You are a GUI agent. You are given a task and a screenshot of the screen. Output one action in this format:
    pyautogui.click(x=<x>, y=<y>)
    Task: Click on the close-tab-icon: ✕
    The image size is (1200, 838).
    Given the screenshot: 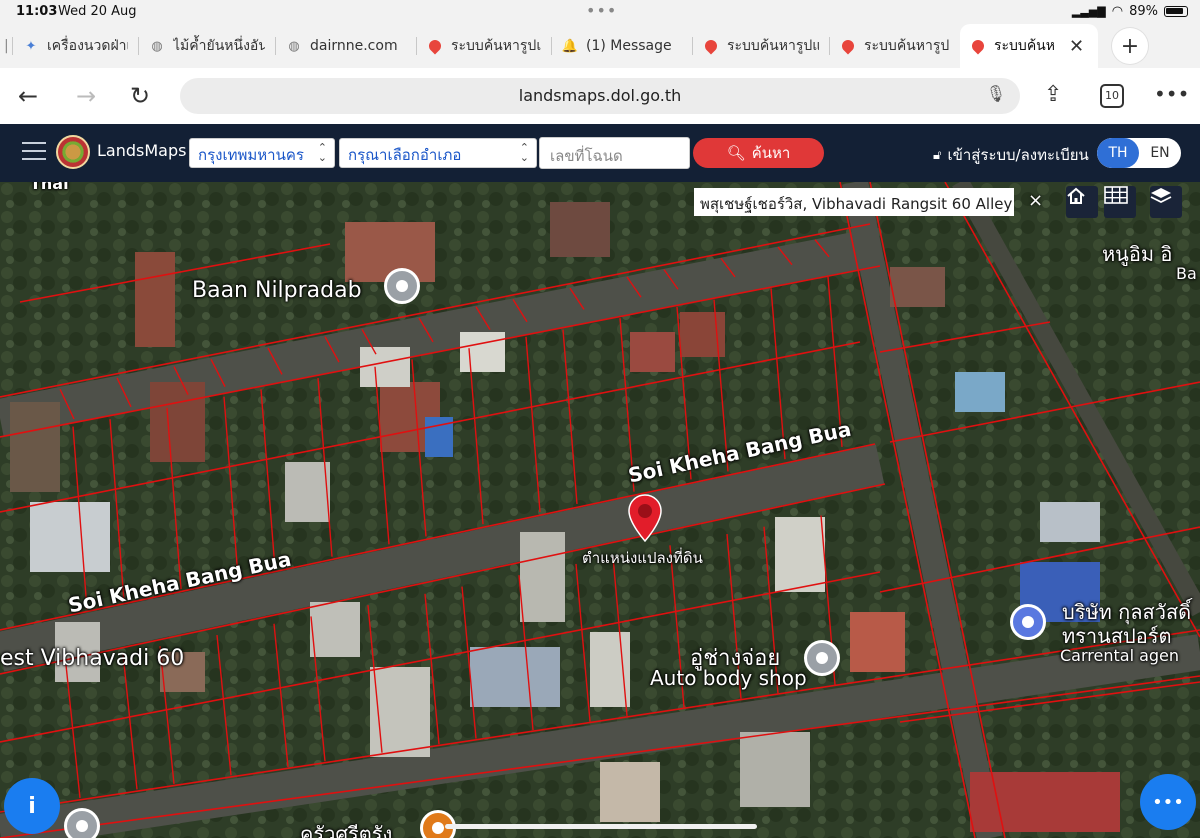 What is the action you would take?
    pyautogui.click(x=1076, y=46)
    